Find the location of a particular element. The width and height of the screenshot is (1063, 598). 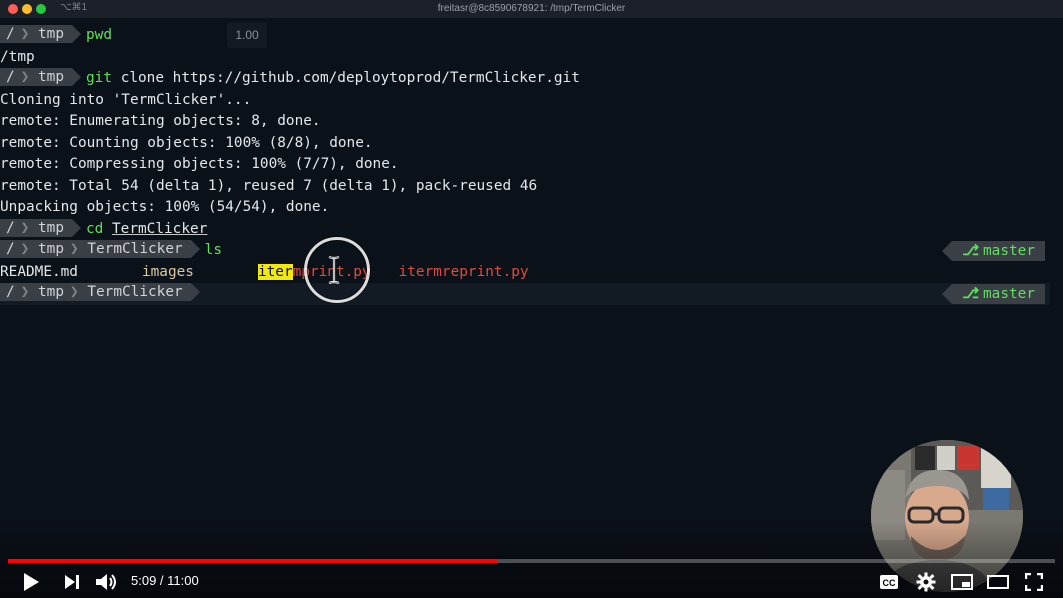

folder-images: images is located at coordinates (168, 273).